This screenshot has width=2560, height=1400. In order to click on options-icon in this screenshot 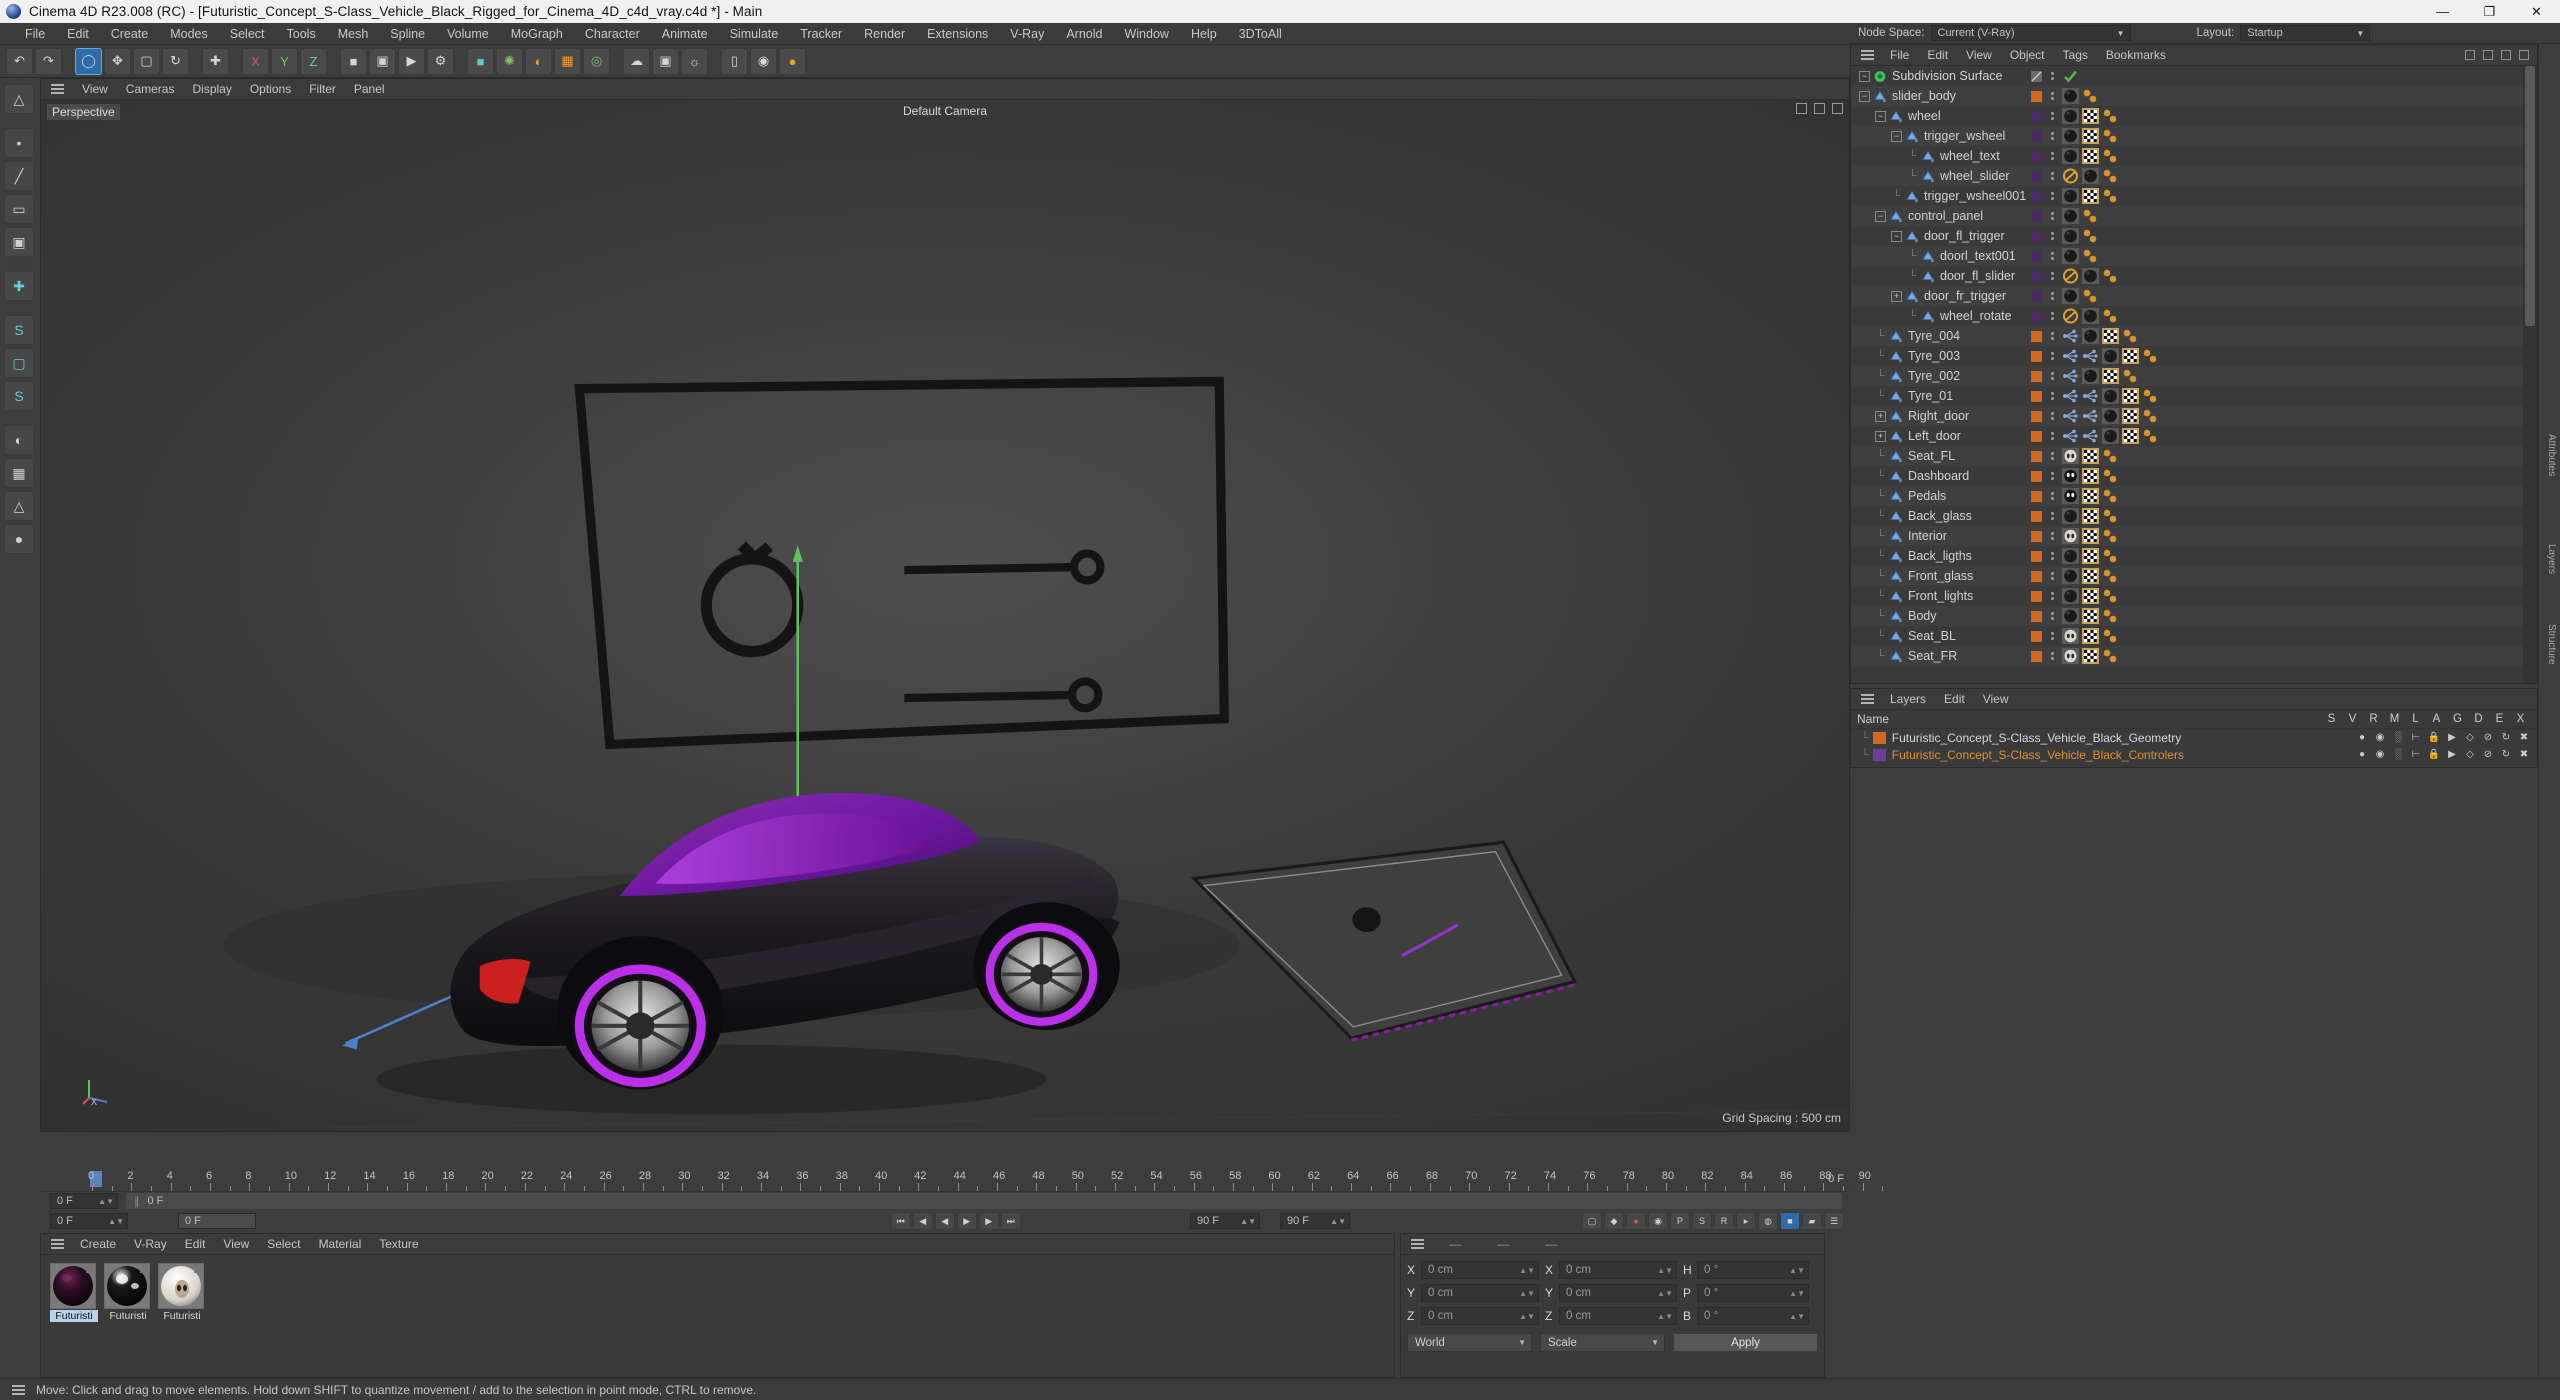, I will do `click(2524, 55)`.